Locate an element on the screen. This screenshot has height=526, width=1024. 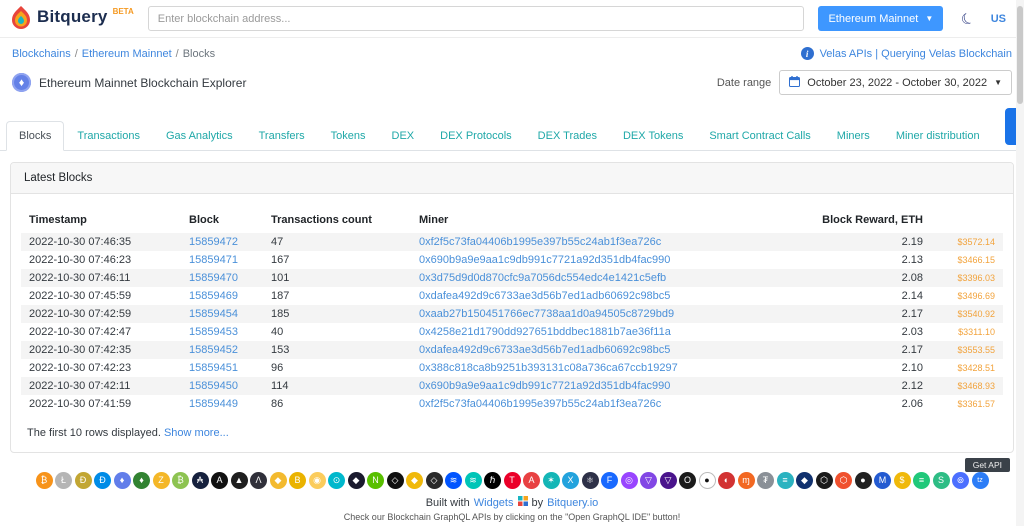
stacks-icon: S is located at coordinates (941, 480).